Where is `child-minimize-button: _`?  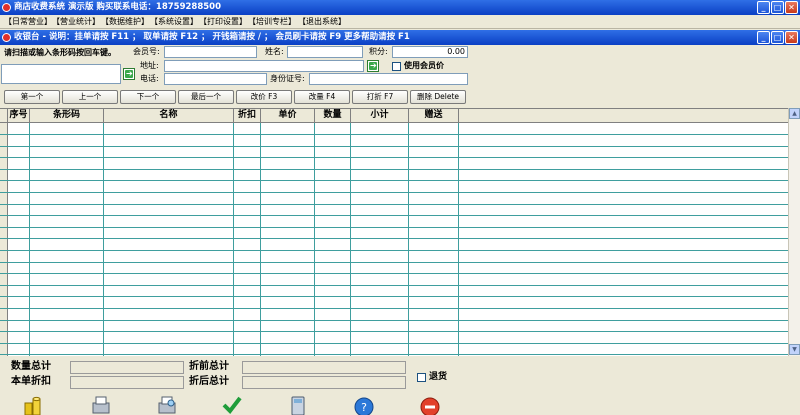 child-minimize-button: _ is located at coordinates (763, 37).